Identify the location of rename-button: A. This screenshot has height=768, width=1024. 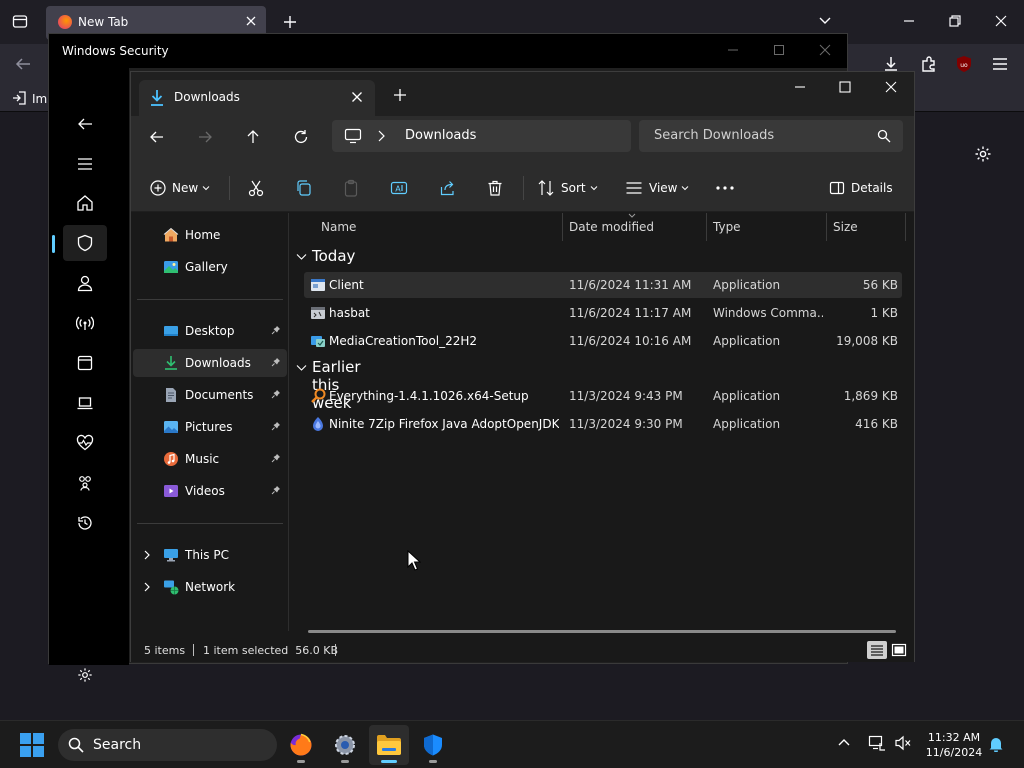
(399, 188).